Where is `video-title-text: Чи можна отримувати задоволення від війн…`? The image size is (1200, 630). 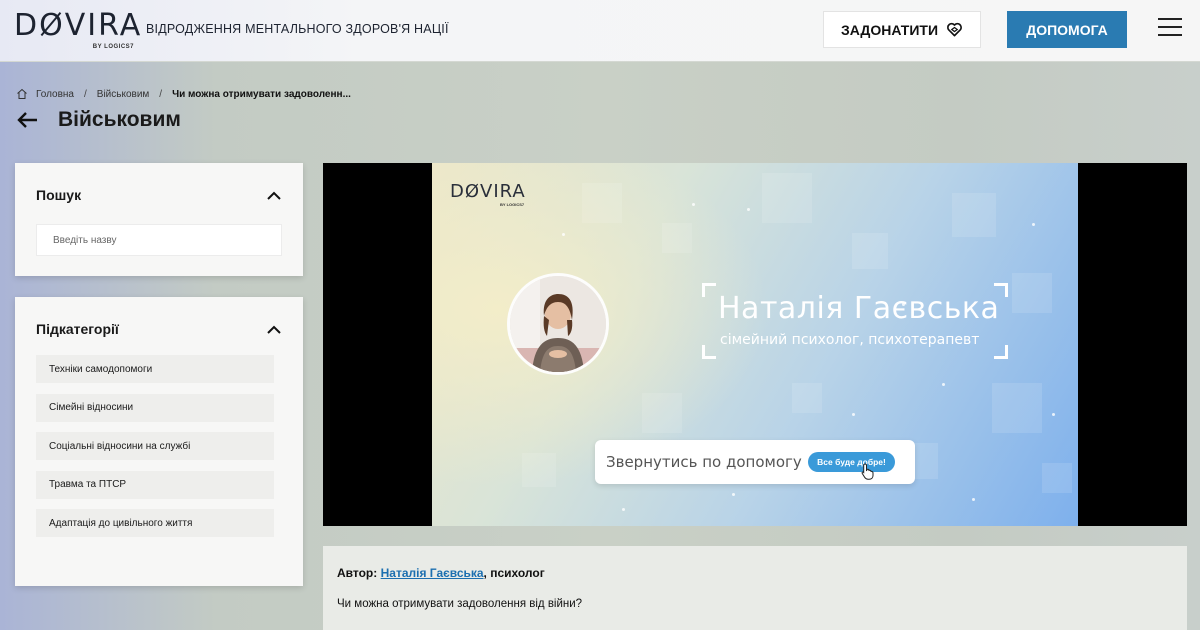 video-title-text: Чи можна отримувати задоволення від війн… is located at coordinates (460, 604).